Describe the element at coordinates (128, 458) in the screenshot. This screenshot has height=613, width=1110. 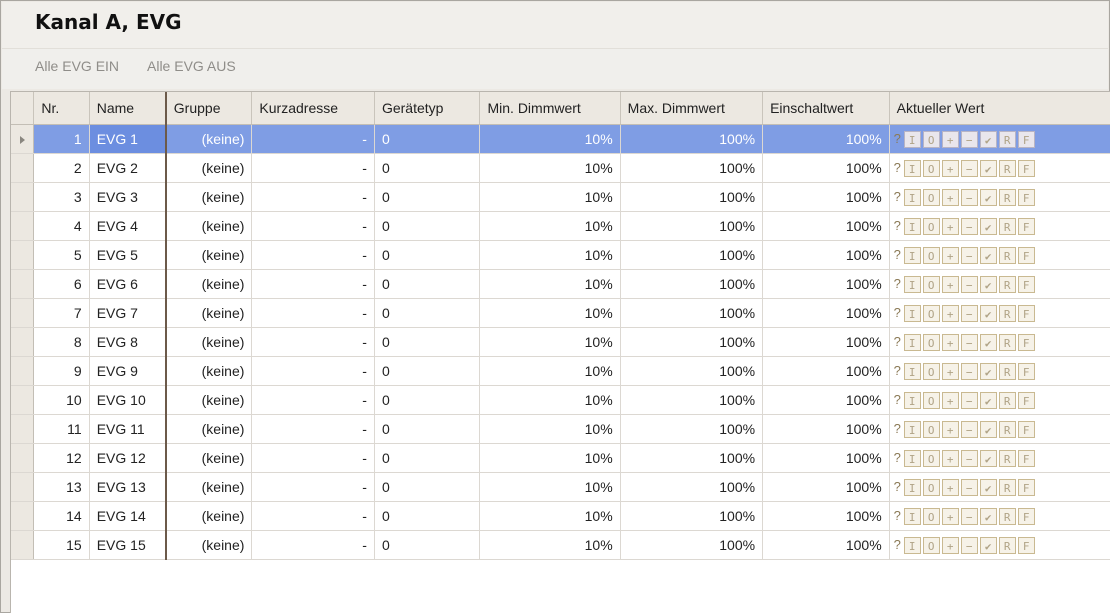
I see `name-cell: EVG 12` at that location.